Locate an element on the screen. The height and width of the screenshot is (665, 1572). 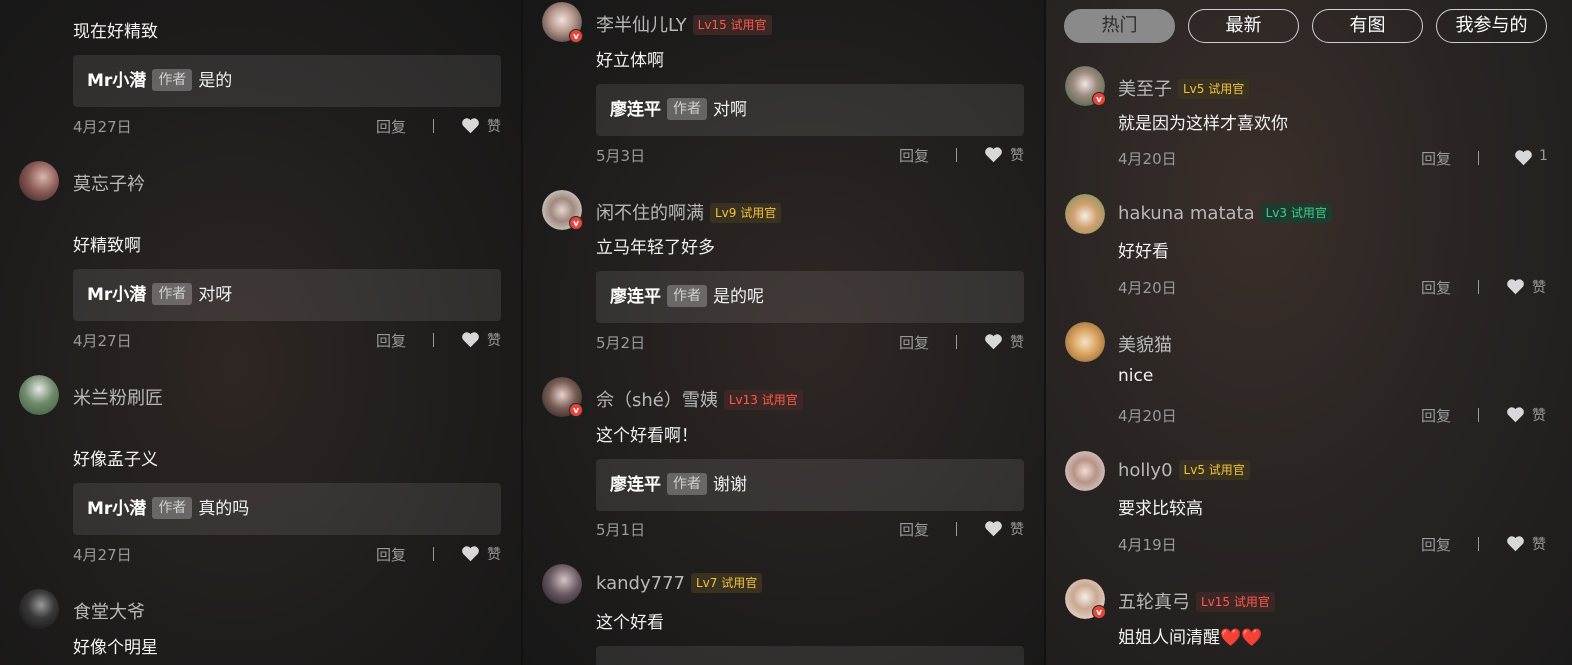
username: 美至子 Lv5 试用官 is located at coordinates (1184, 88).